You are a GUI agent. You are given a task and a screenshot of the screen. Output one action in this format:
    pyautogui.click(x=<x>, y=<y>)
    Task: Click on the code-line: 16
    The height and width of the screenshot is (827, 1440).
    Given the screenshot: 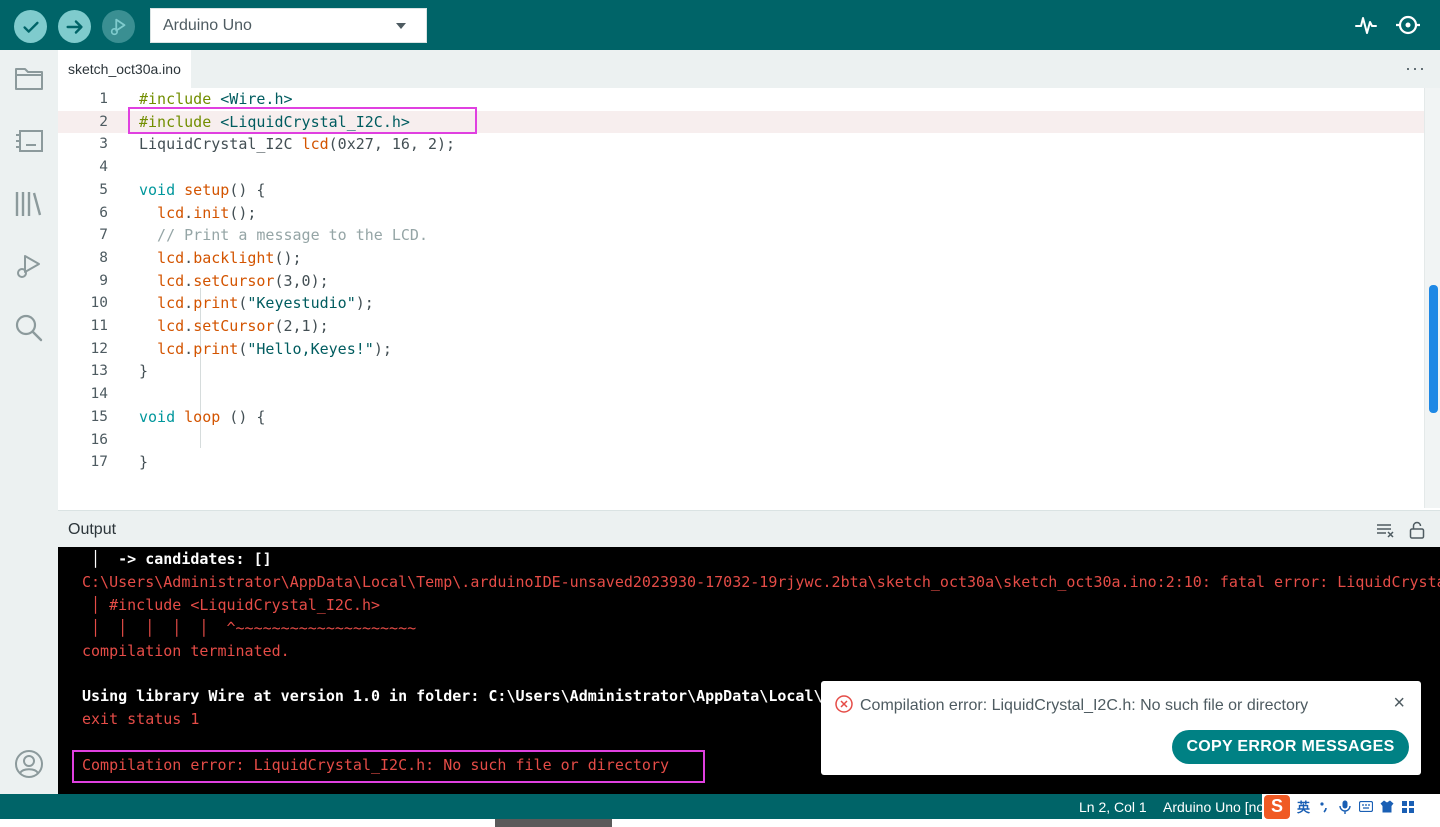 What is the action you would take?
    pyautogui.click(x=741, y=440)
    